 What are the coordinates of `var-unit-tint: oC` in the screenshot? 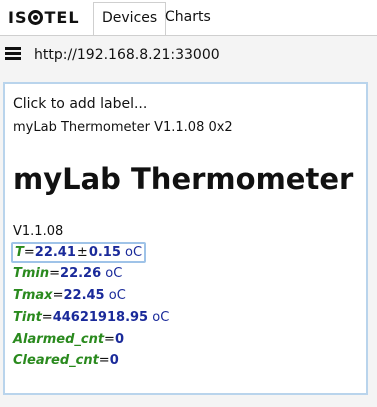 It's located at (161, 317).